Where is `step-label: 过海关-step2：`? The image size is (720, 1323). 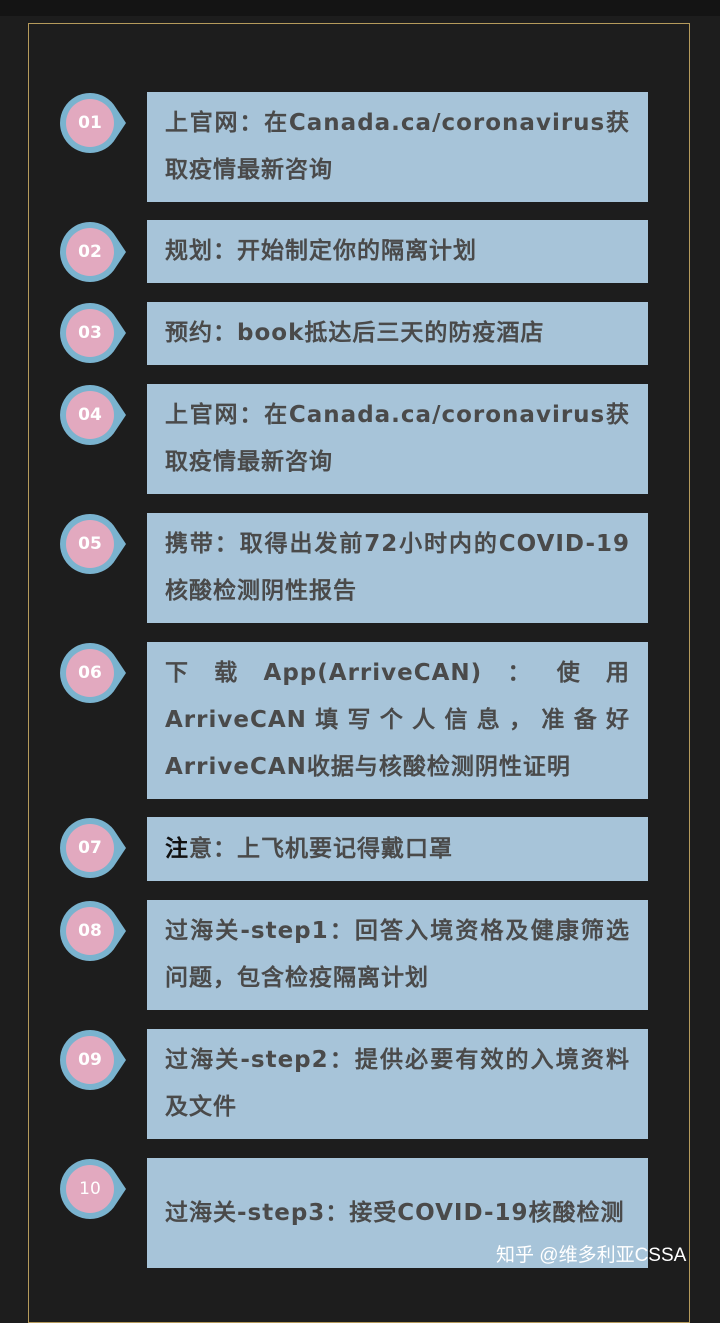
step-label: 过海关-step2： is located at coordinates (260, 1060).